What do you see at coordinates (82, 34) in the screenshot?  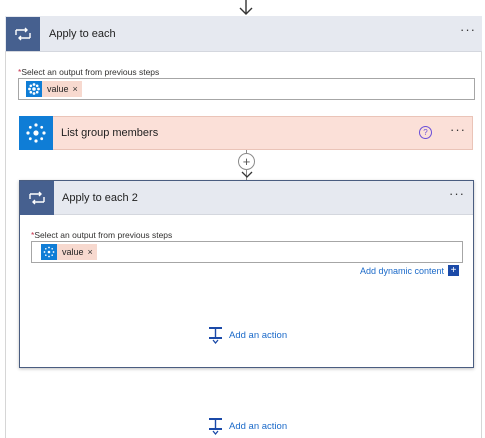 I see `apply-to-each-title: Apply to each` at bounding box center [82, 34].